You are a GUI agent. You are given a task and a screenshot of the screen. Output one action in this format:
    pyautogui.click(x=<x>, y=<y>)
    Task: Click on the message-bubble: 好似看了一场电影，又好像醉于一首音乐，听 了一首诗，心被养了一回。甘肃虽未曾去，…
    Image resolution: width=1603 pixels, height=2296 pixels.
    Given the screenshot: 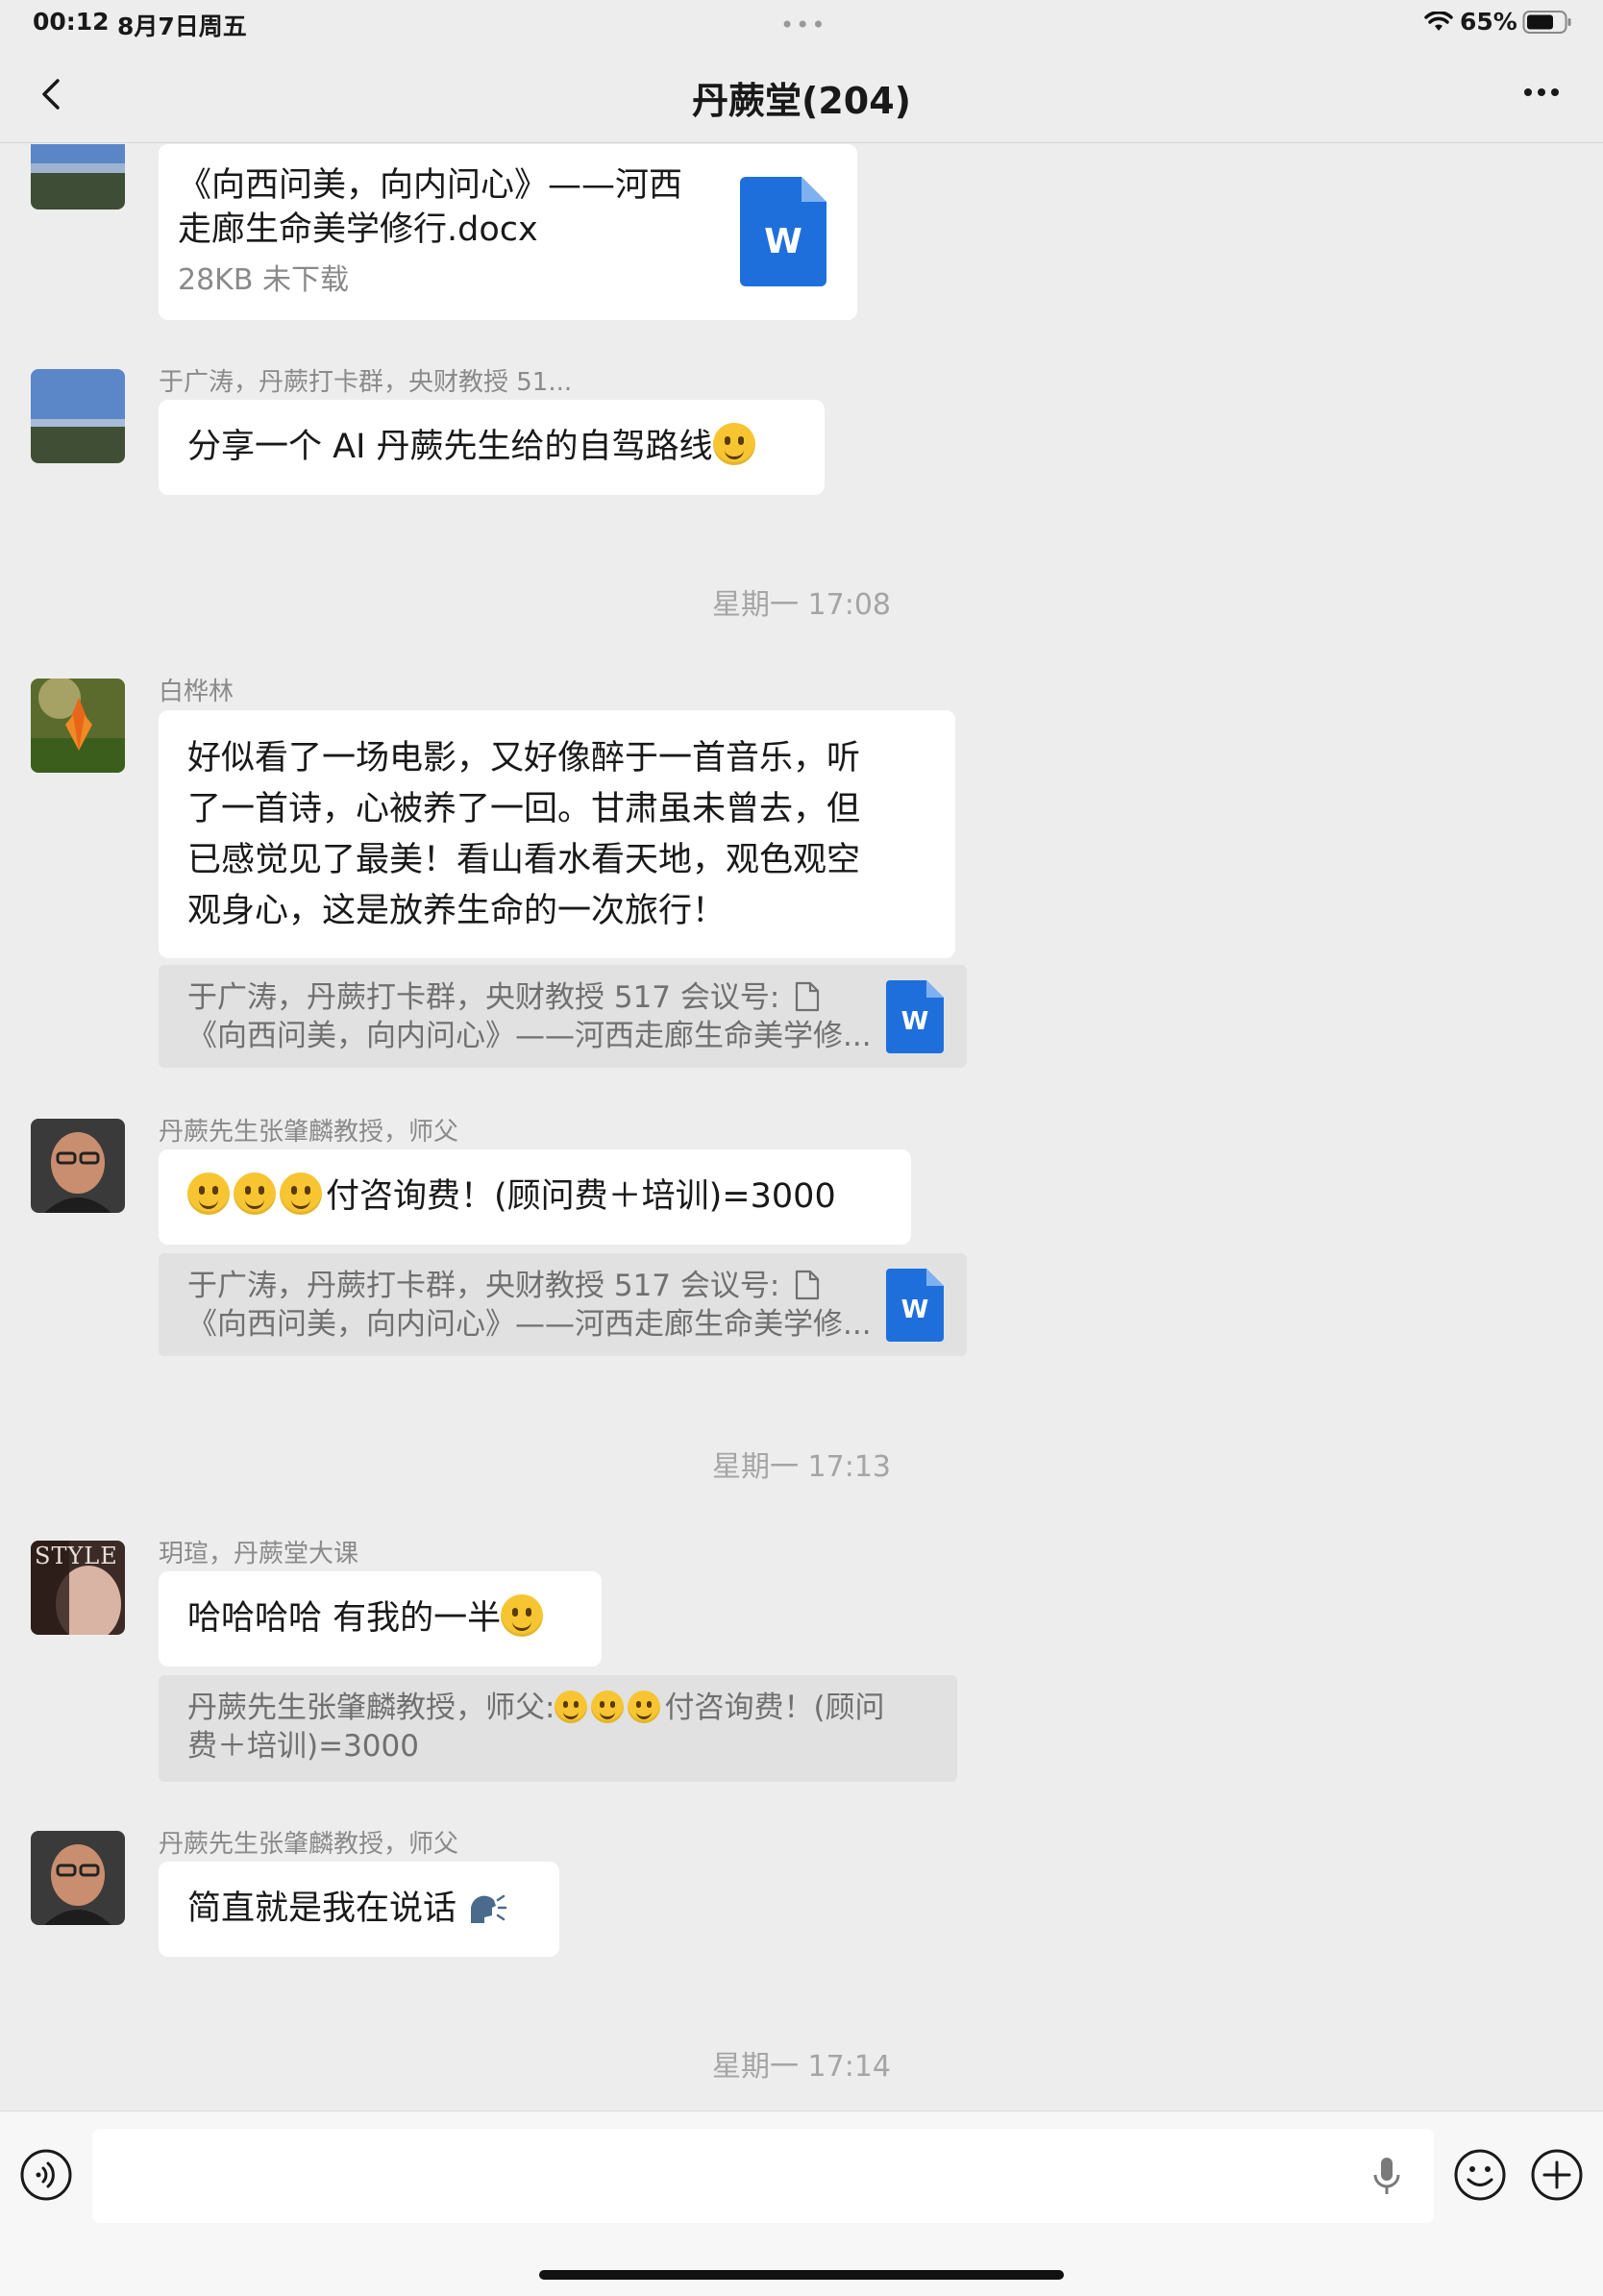 What is the action you would take?
    pyautogui.click(x=557, y=834)
    